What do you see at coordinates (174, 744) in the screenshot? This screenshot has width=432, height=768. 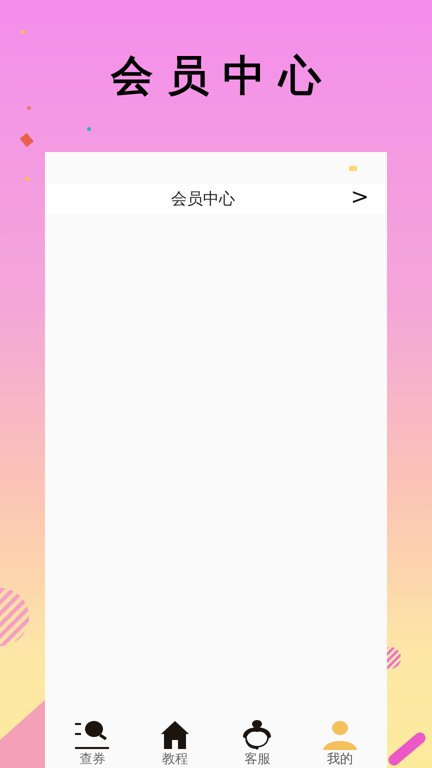 I see `tab: 教程` at bounding box center [174, 744].